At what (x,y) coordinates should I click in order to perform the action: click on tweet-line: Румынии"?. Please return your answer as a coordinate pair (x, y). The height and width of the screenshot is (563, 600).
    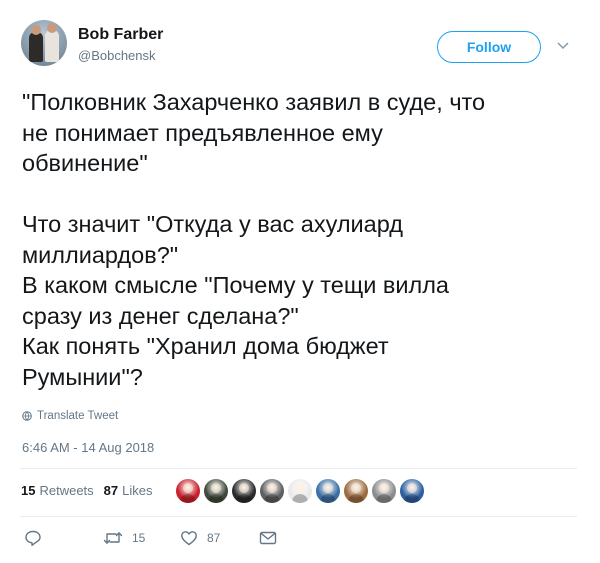
    Looking at the image, I should click on (82, 376).